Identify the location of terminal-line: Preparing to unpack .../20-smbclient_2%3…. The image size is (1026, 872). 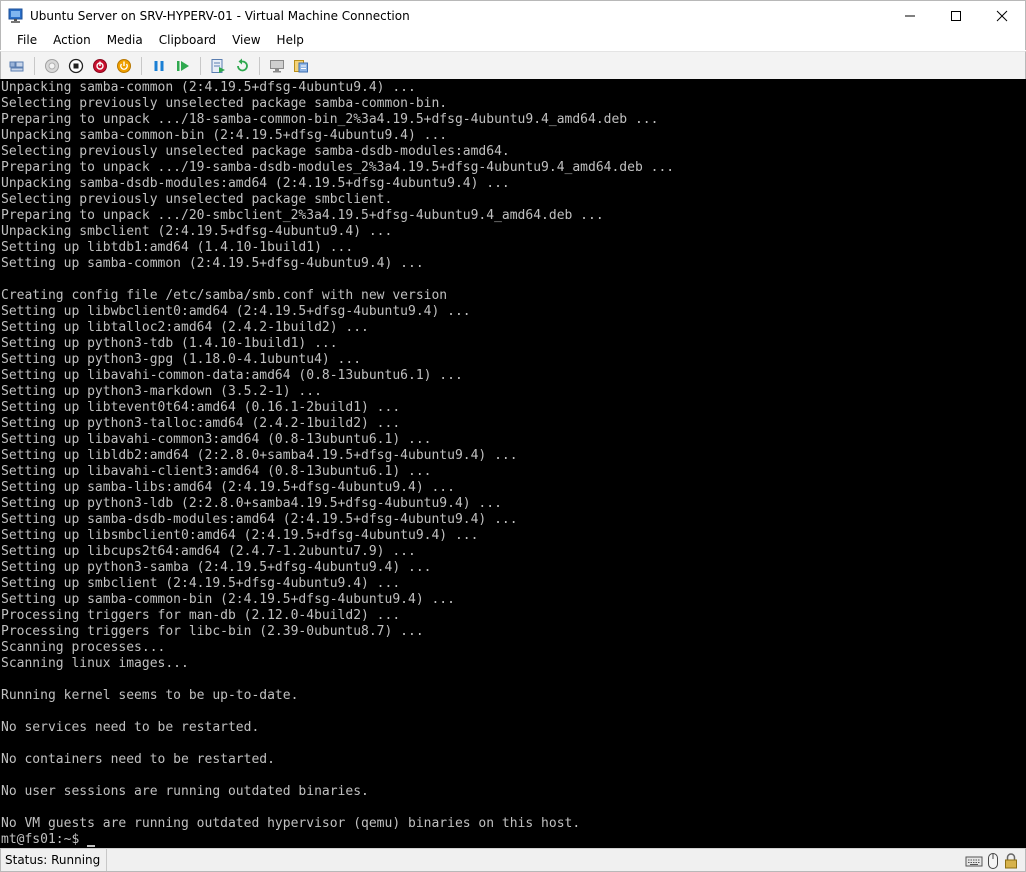
(302, 215).